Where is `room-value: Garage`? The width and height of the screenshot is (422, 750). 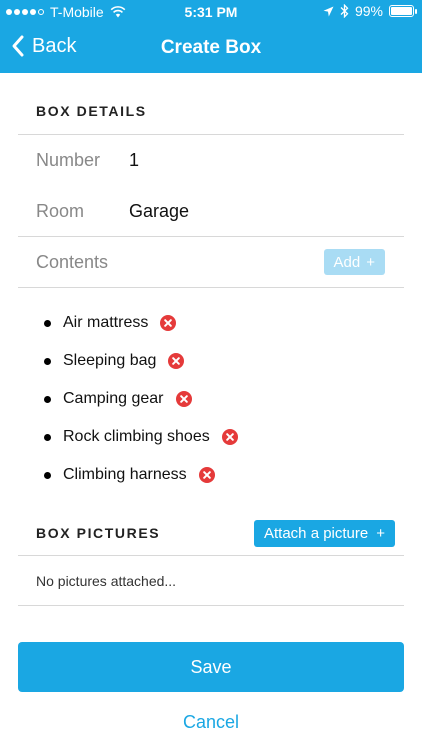
room-value: Garage is located at coordinates (159, 211).